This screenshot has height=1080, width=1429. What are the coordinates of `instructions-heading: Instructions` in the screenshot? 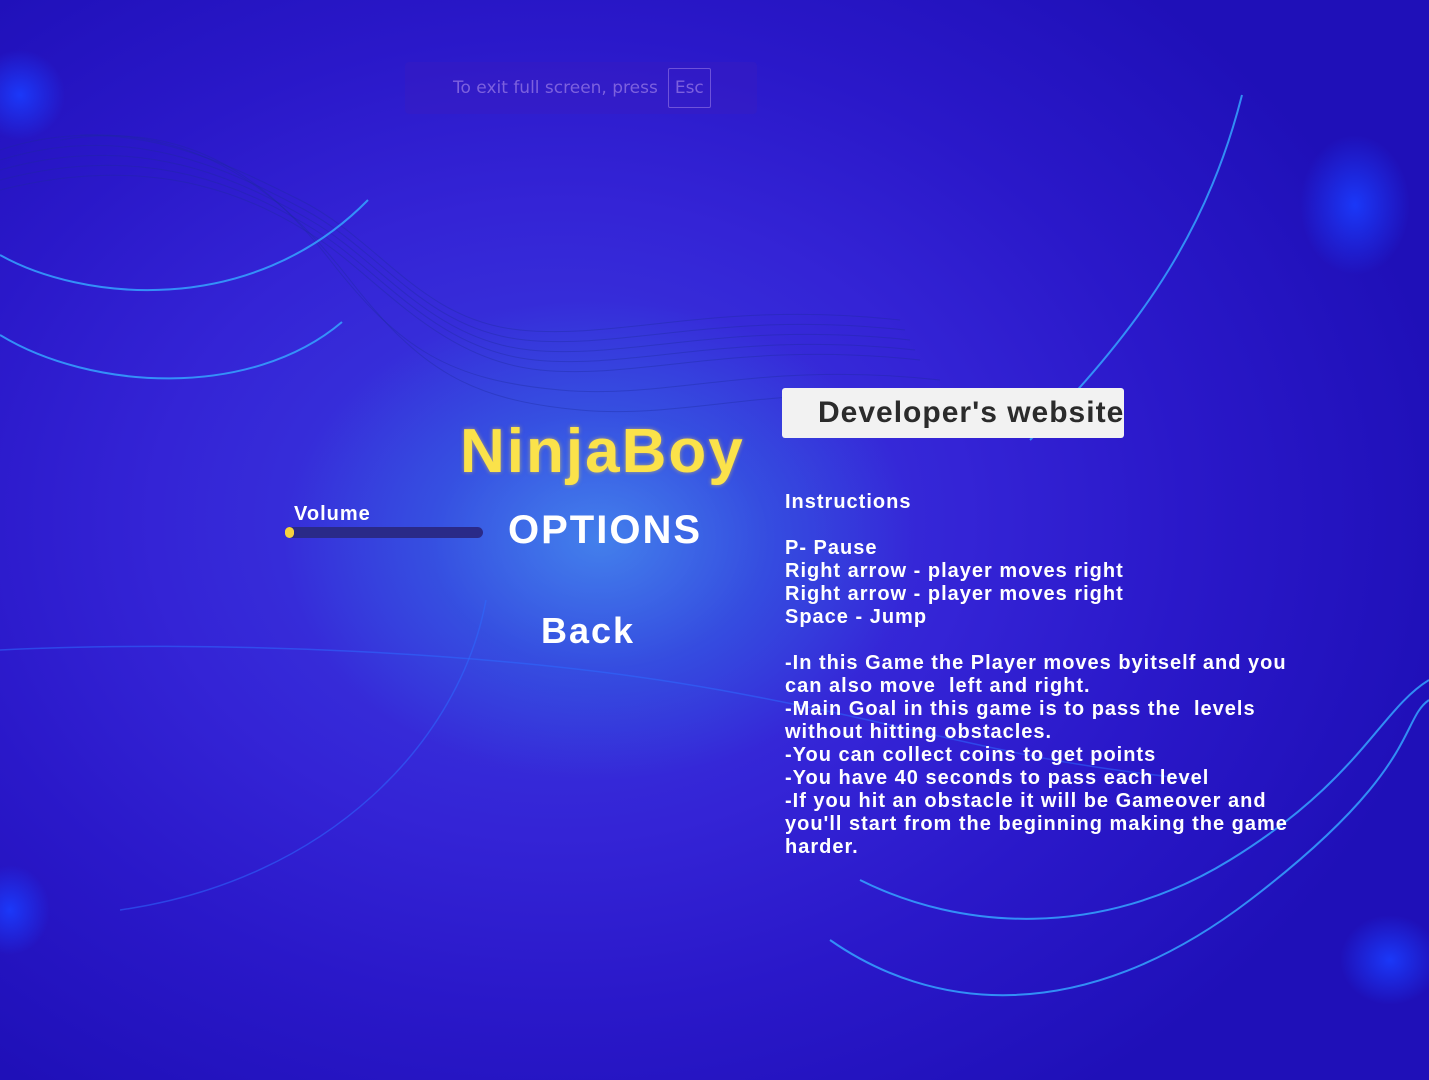 It's located at (848, 502).